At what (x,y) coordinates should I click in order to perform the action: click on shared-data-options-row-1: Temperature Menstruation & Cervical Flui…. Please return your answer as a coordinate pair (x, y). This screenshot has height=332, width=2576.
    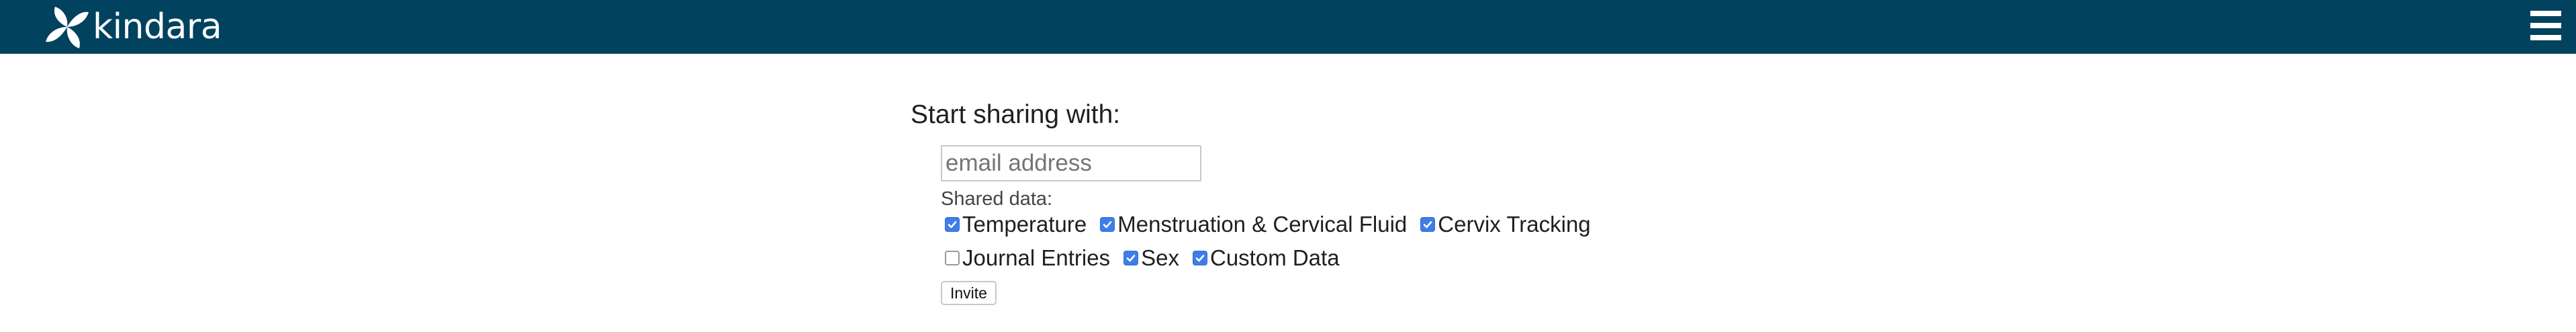
    Looking at the image, I should click on (1270, 225).